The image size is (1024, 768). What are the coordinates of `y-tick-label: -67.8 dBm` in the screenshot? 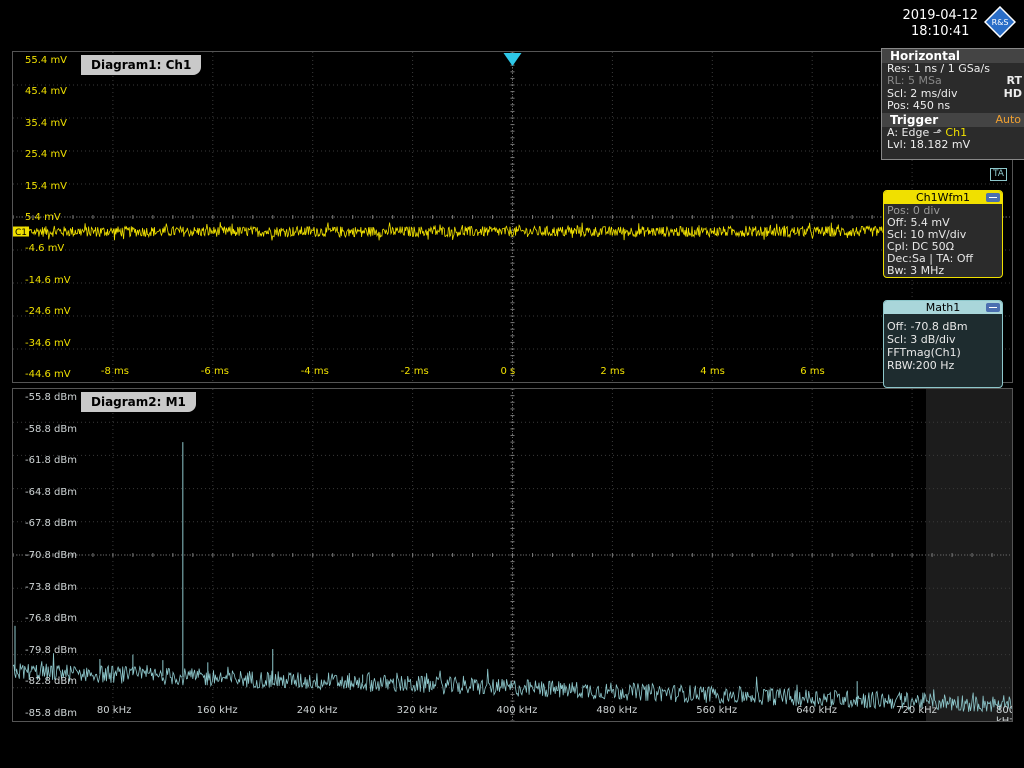 It's located at (51, 524).